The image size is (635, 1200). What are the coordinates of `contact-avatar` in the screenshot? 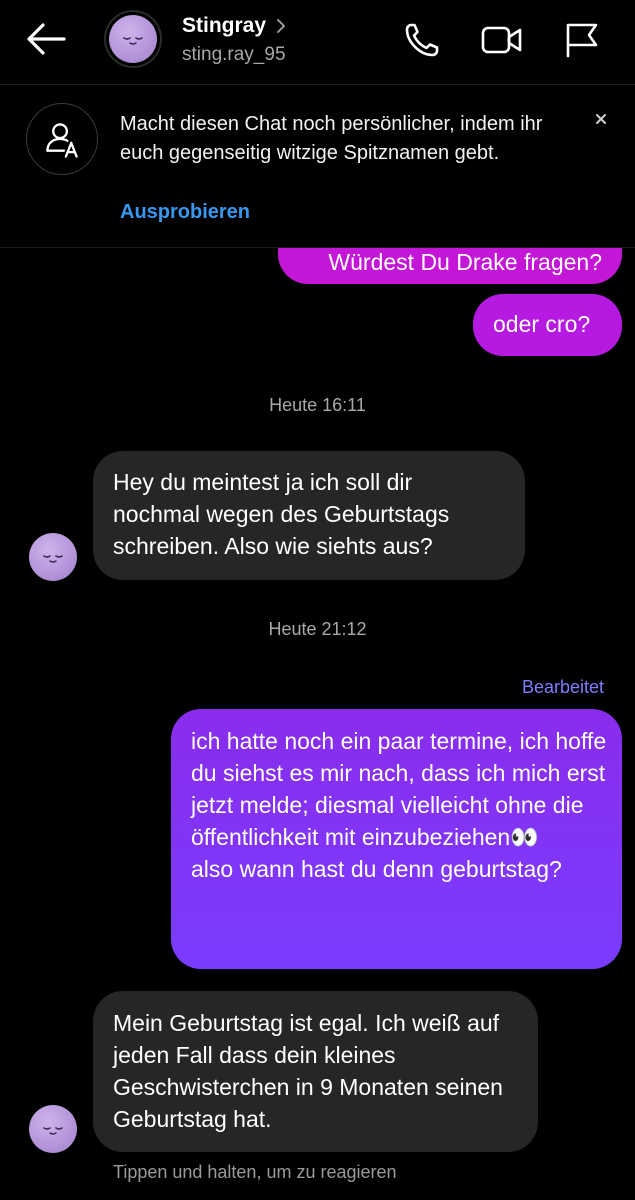 It's located at (133, 39).